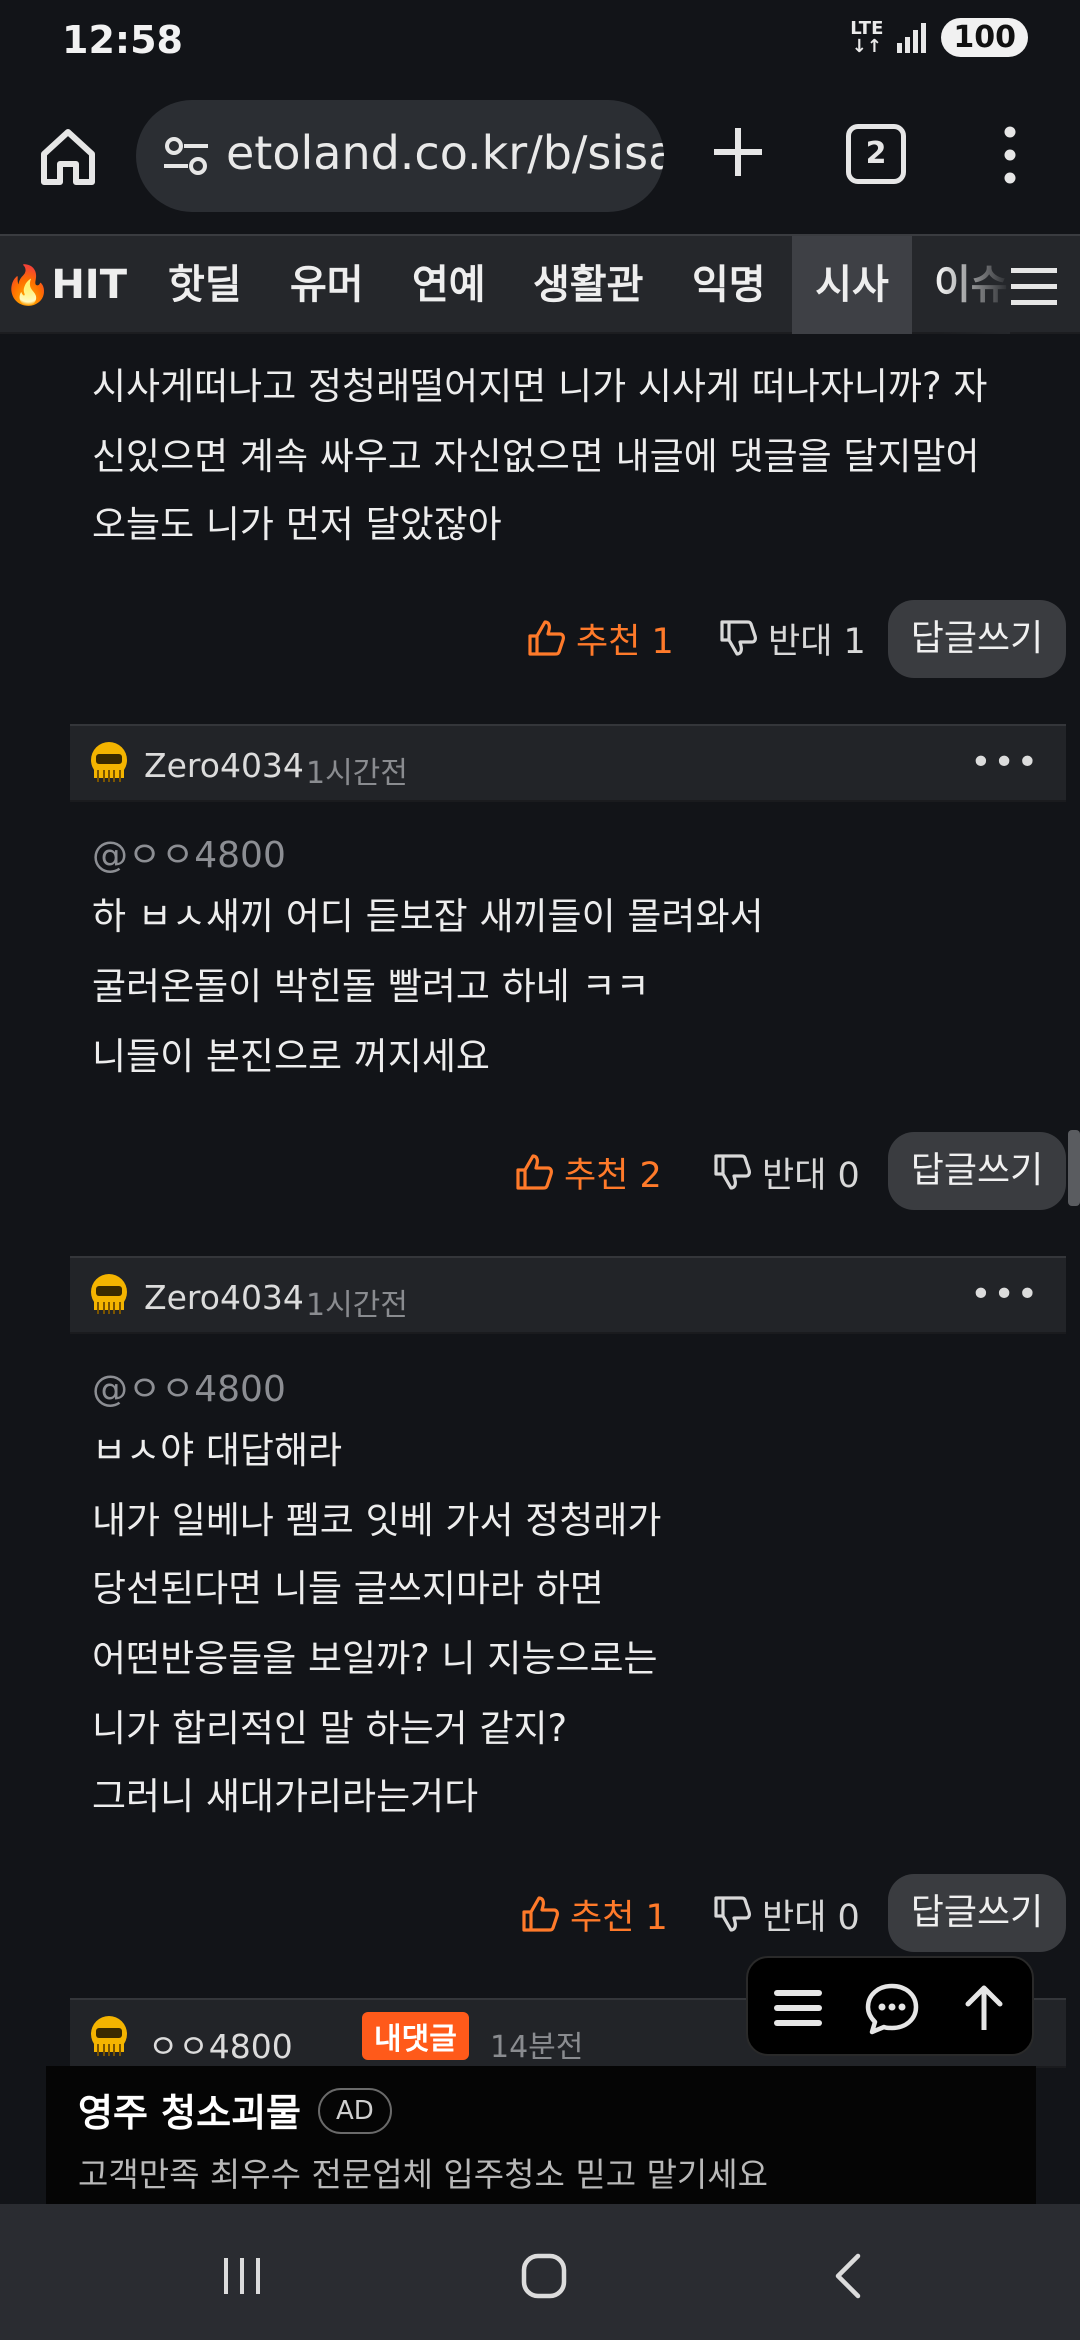  I want to click on nav-fade, so click(975, 285).